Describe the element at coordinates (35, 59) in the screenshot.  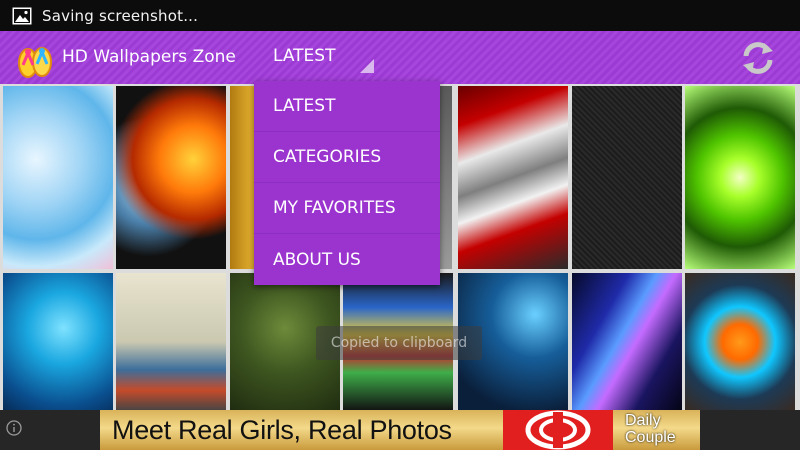
I see `flip-flops-logo-icon` at that location.